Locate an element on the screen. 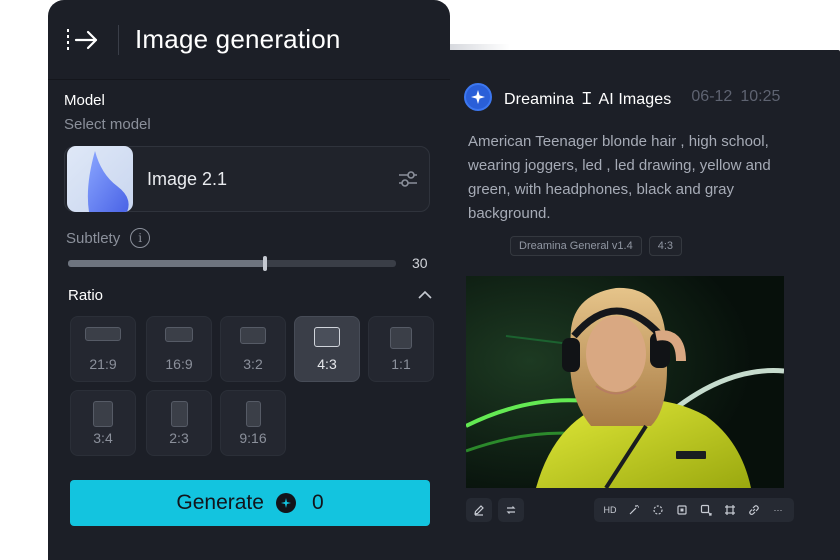 This screenshot has width=840, height=560. model-settings-button is located at coordinates (408, 179).